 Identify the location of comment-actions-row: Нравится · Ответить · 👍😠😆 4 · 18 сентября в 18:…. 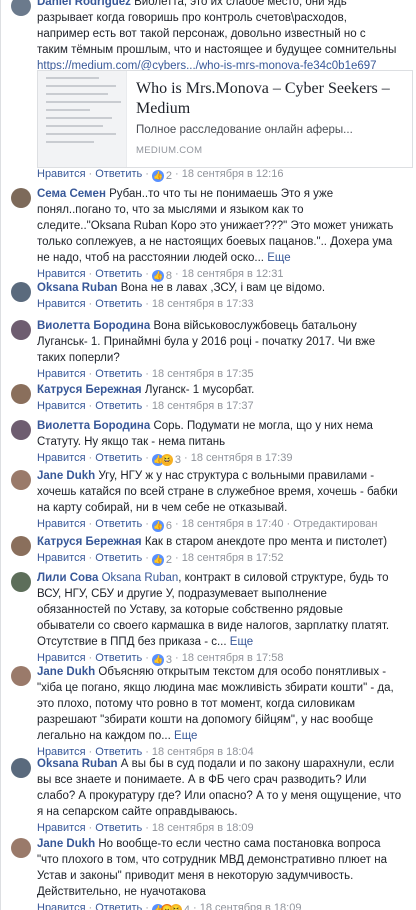
(223, 905).